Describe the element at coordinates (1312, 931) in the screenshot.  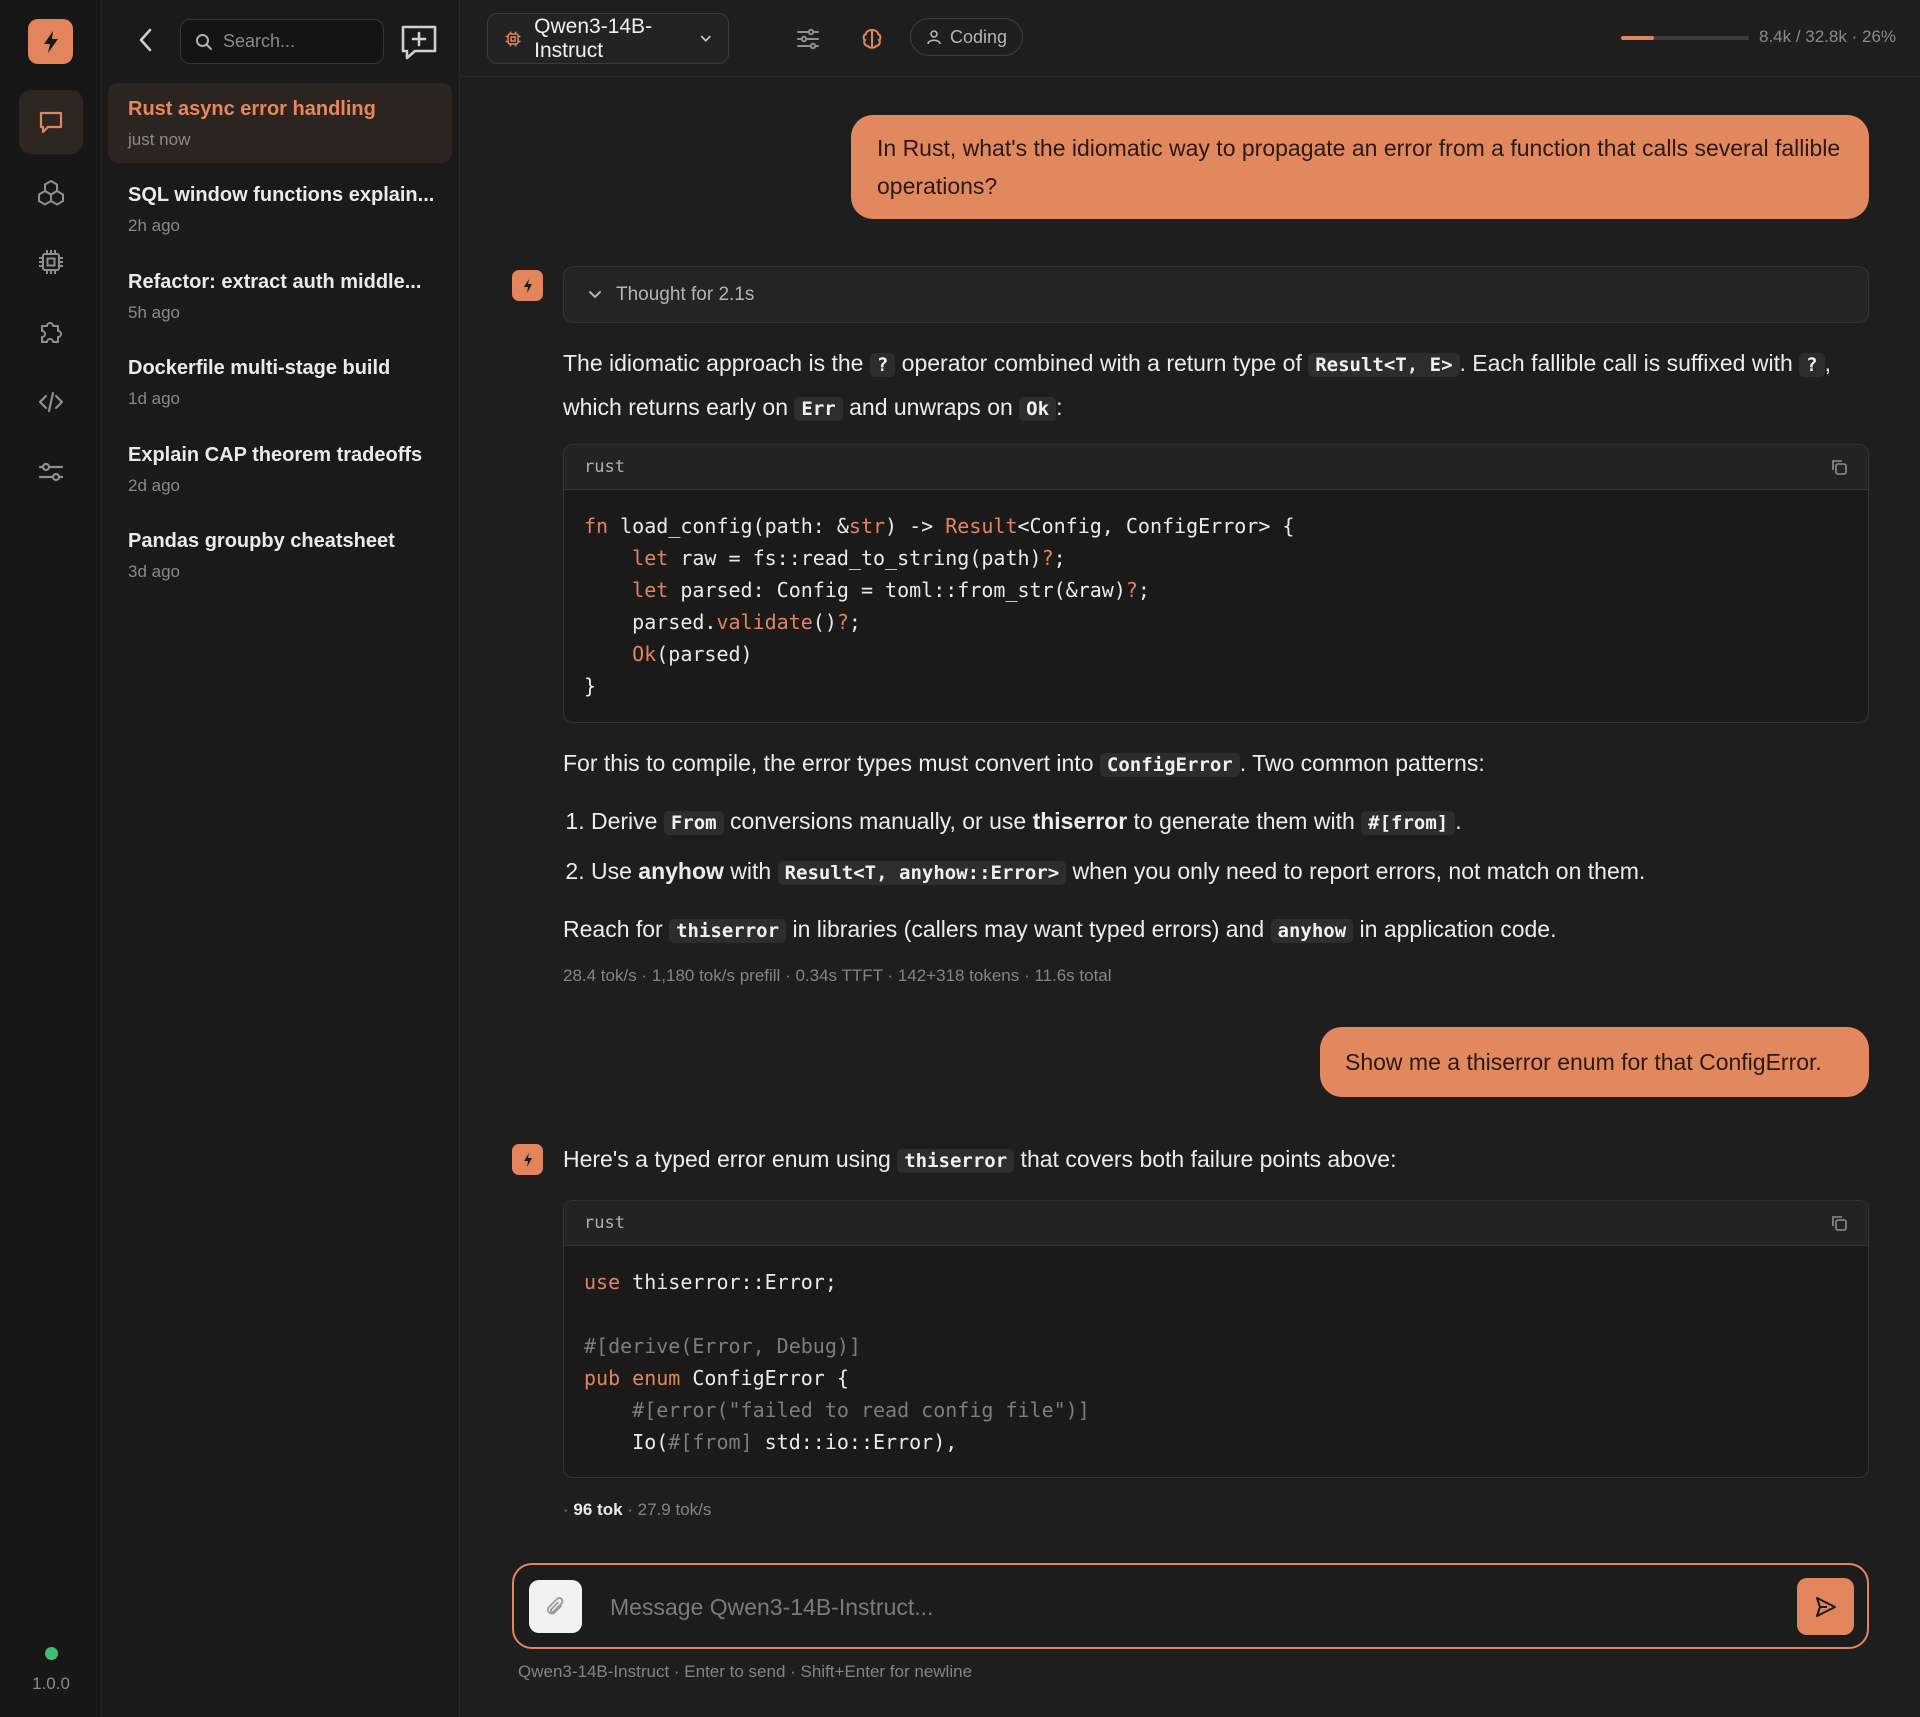
I see `inline-code: anyhow` at that location.